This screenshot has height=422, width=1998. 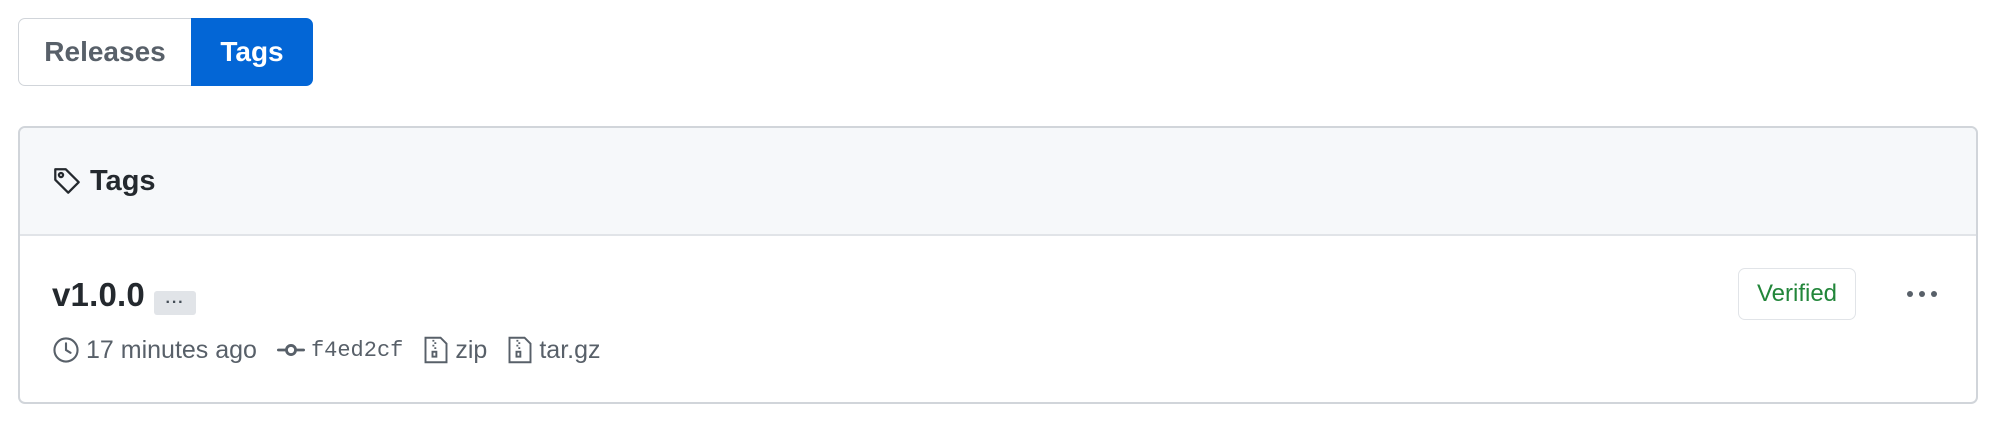 I want to click on kebab-horizontal-icon, so click(x=1922, y=295).